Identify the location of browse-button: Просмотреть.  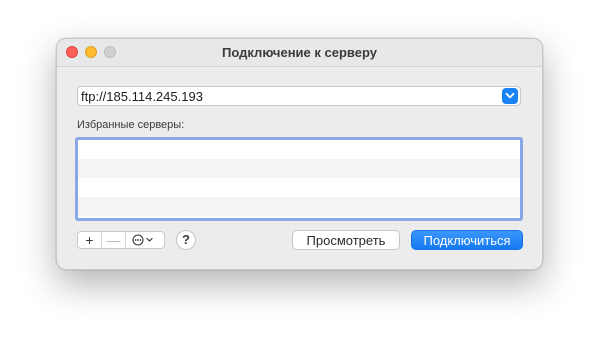
(346, 240).